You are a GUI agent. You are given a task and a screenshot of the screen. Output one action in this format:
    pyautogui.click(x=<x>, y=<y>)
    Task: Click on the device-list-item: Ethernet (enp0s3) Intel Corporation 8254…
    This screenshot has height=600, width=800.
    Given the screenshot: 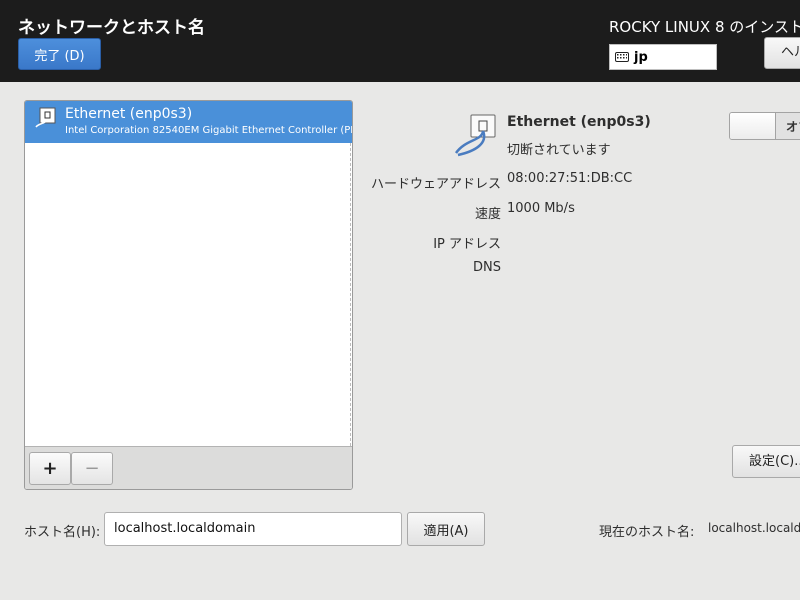 What is the action you would take?
    pyautogui.click(x=188, y=122)
    